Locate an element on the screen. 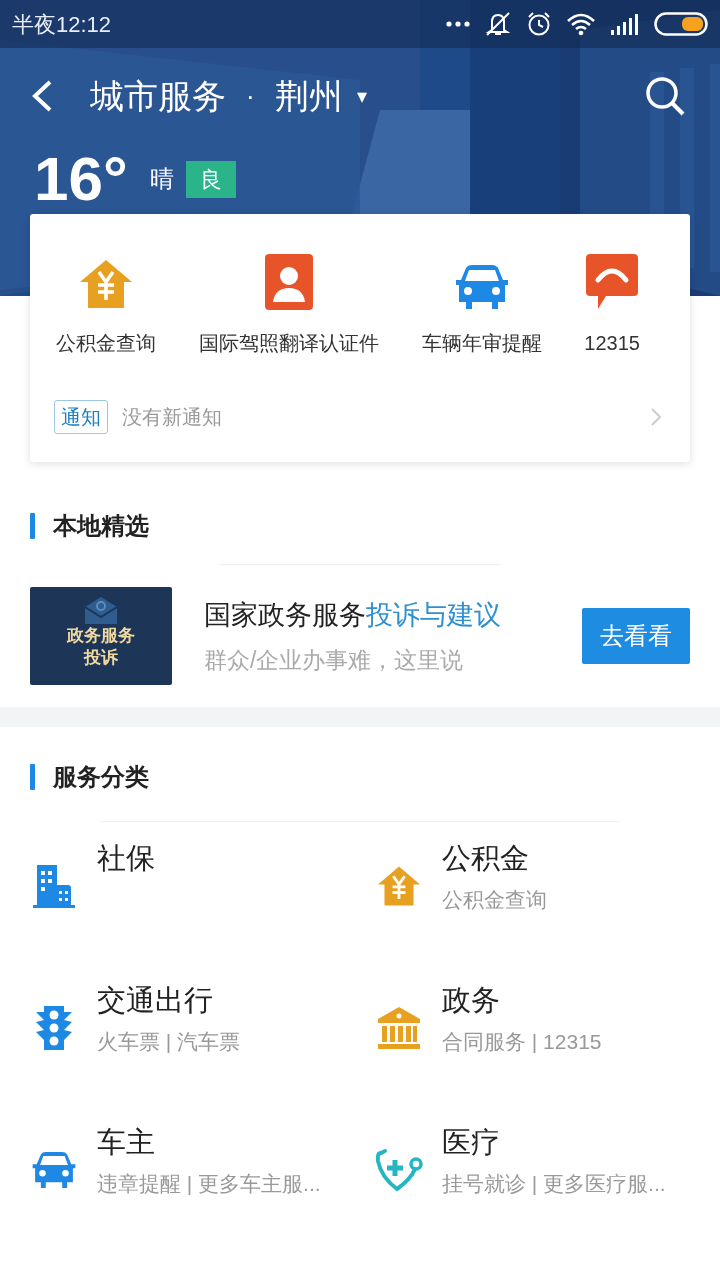 Image resolution: width=720 pixels, height=1280 pixels. air-quality-badge: 良 is located at coordinates (210, 179).